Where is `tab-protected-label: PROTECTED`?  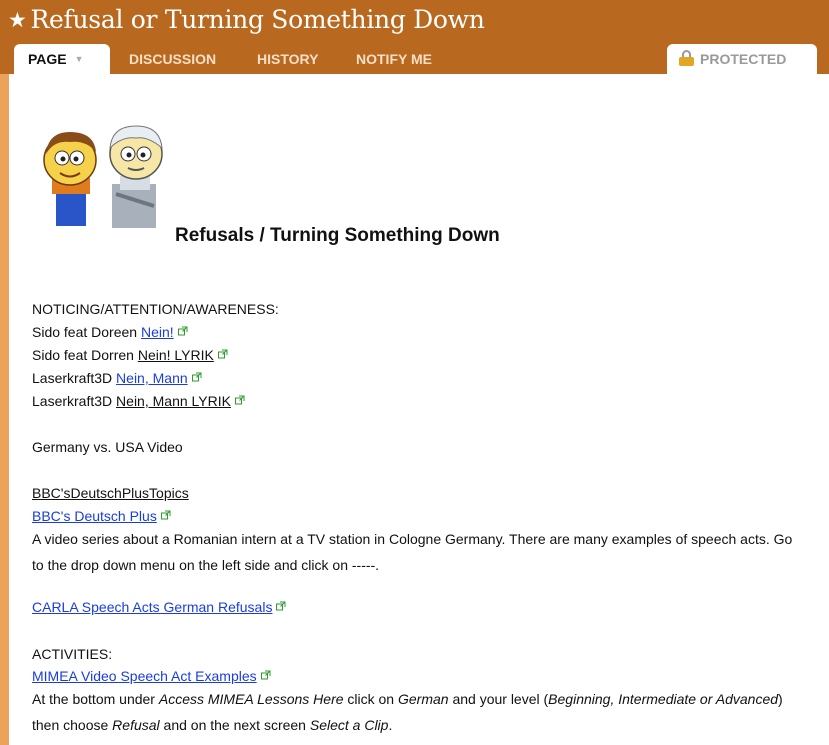
tab-protected-label: PROTECTED is located at coordinates (743, 59).